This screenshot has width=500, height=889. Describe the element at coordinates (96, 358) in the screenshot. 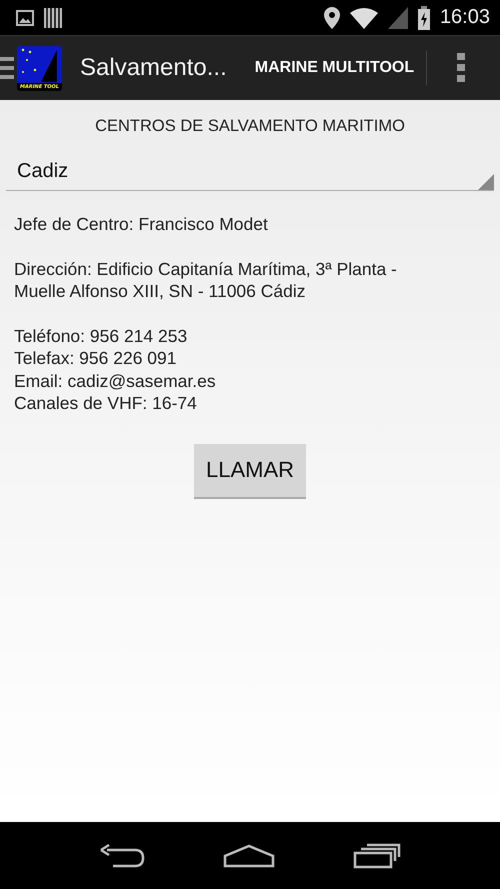

I see `detail-text: Telefax: 956 226 091` at that location.